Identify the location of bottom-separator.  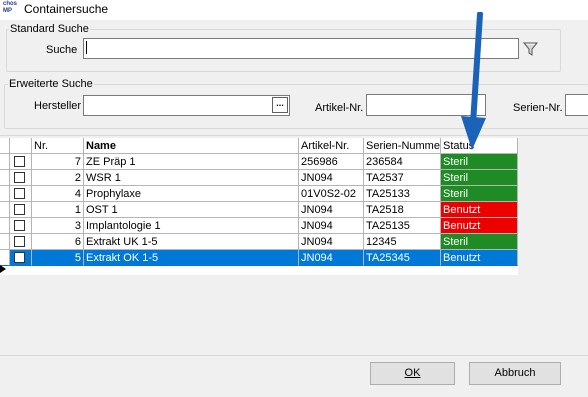
(294, 355).